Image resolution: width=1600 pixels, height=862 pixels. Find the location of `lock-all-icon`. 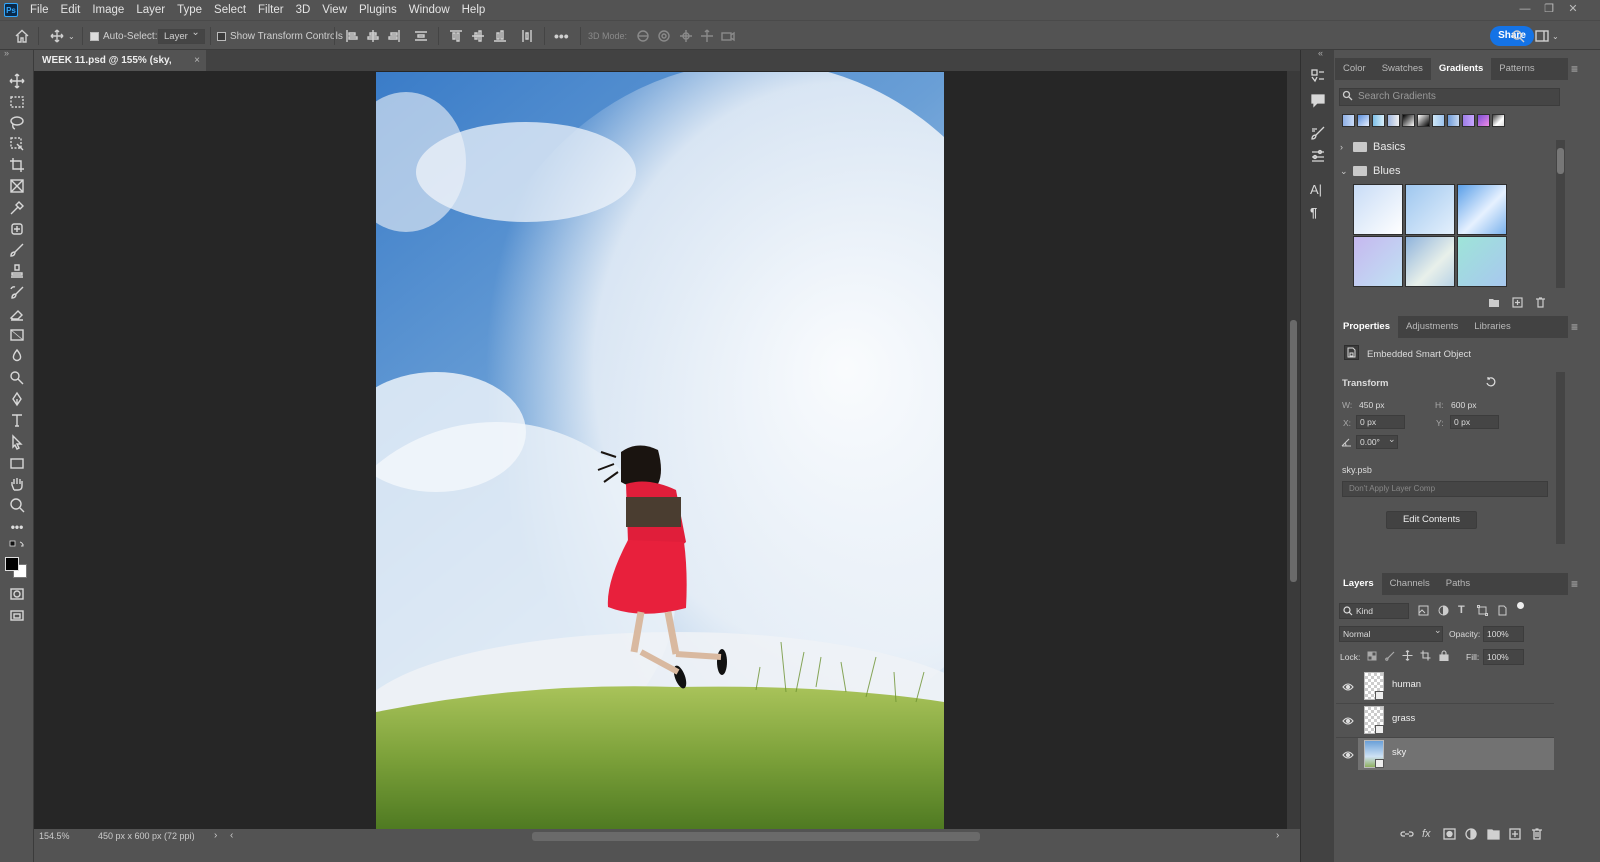

lock-all-icon is located at coordinates (1444, 657).